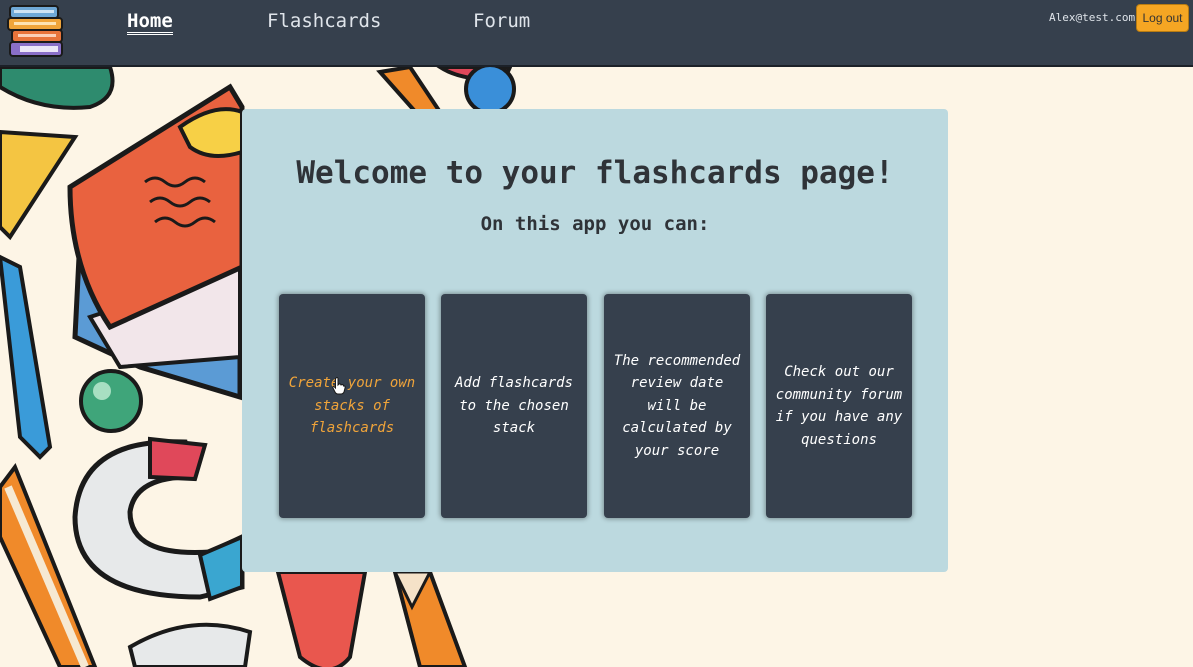 This screenshot has width=1193, height=667. I want to click on feature-card-text: Add flashcards to the chosen stack, so click(513, 406).